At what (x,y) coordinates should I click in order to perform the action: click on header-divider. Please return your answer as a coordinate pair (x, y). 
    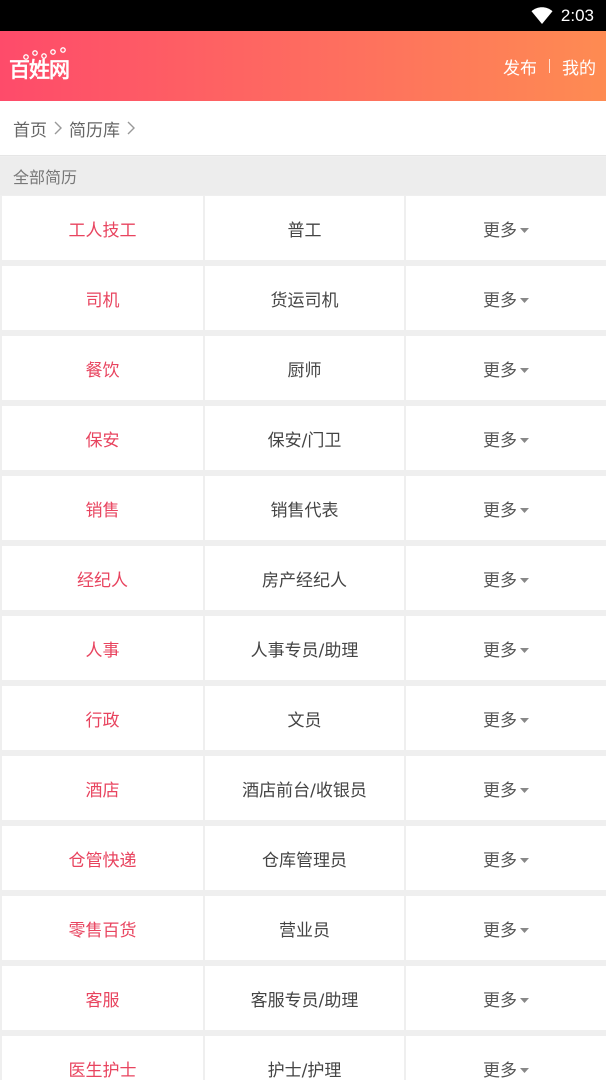
    Looking at the image, I should click on (549, 66).